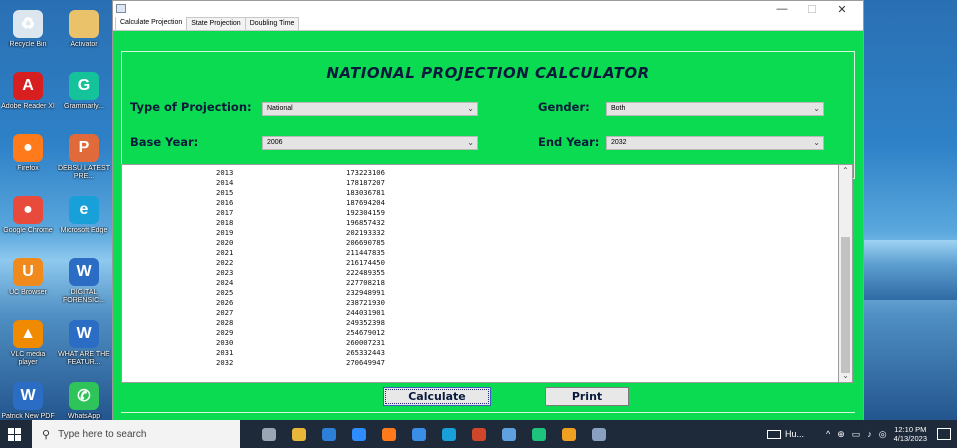  Describe the element at coordinates (715, 143) in the screenshot. I see `end-year-select: 2032 ⌄` at that location.